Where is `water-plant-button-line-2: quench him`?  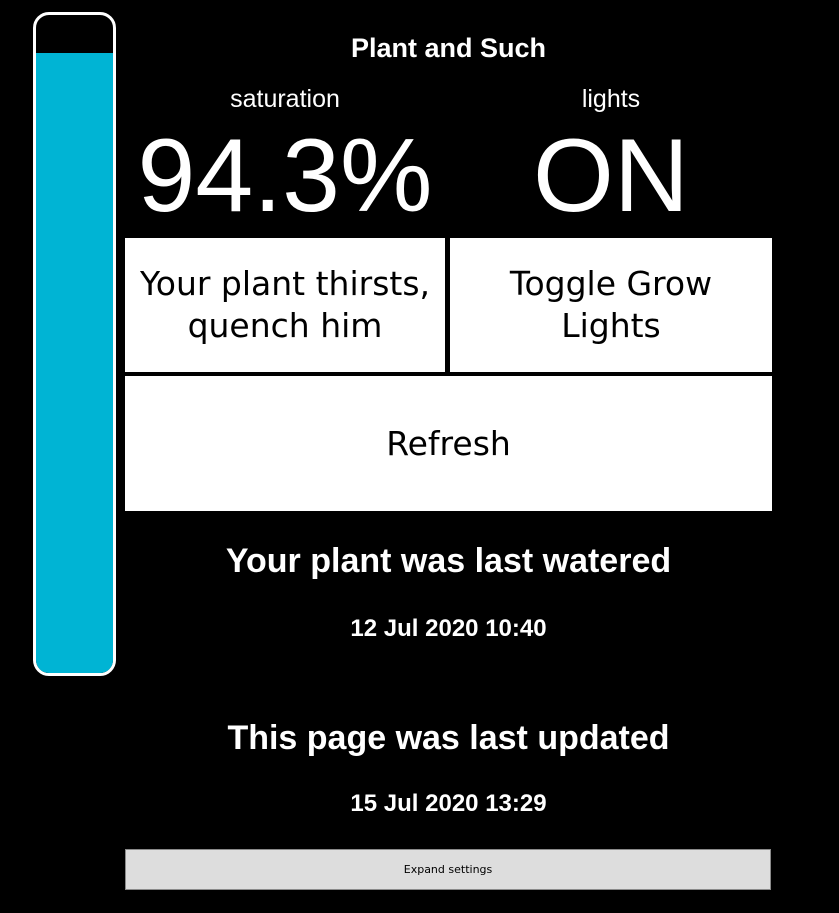 water-plant-button-line-2: quench him is located at coordinates (285, 325).